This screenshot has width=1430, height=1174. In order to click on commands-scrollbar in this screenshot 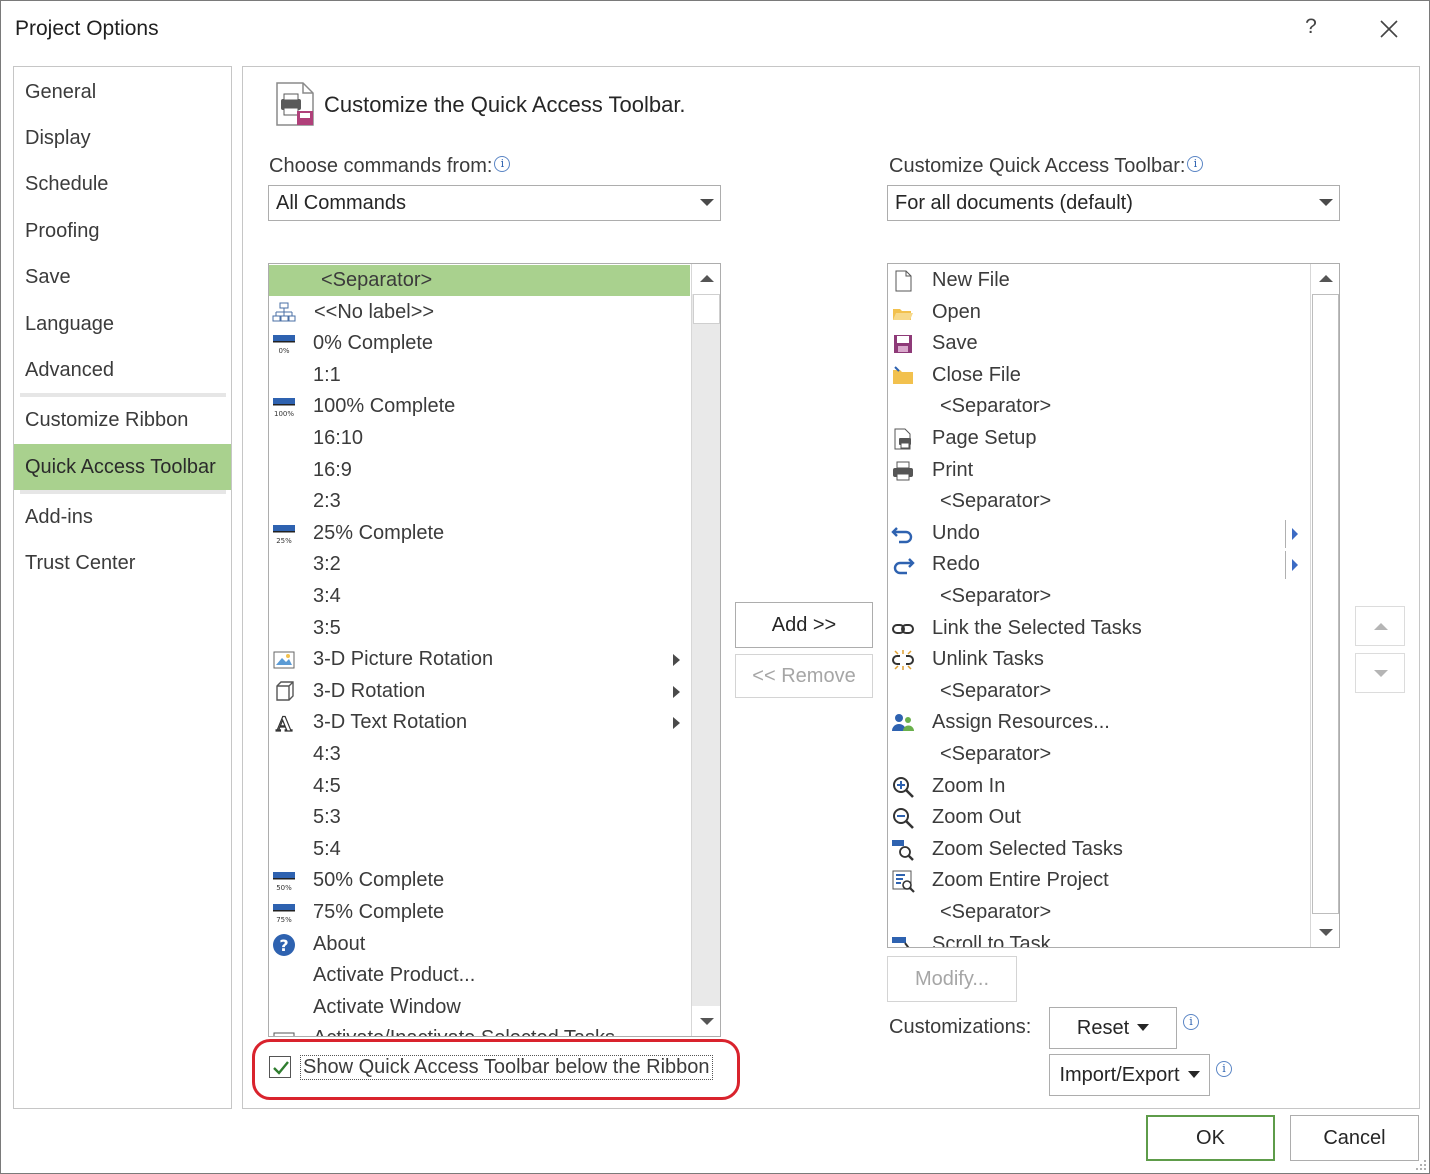, I will do `click(705, 650)`.